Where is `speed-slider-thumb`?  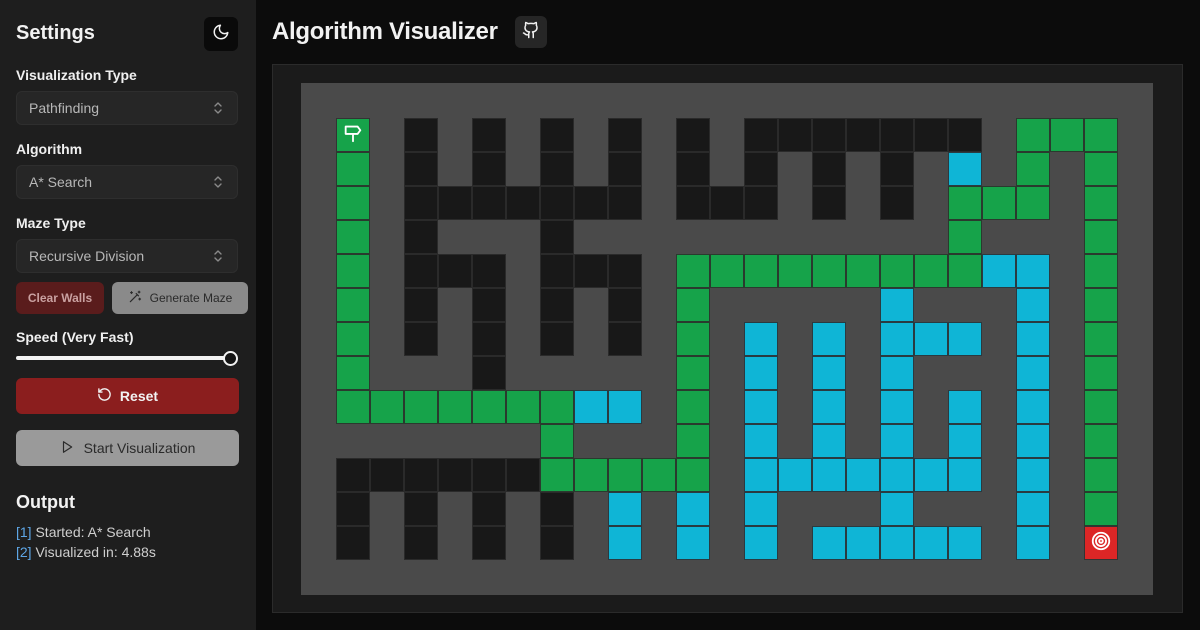 speed-slider-thumb is located at coordinates (230, 358).